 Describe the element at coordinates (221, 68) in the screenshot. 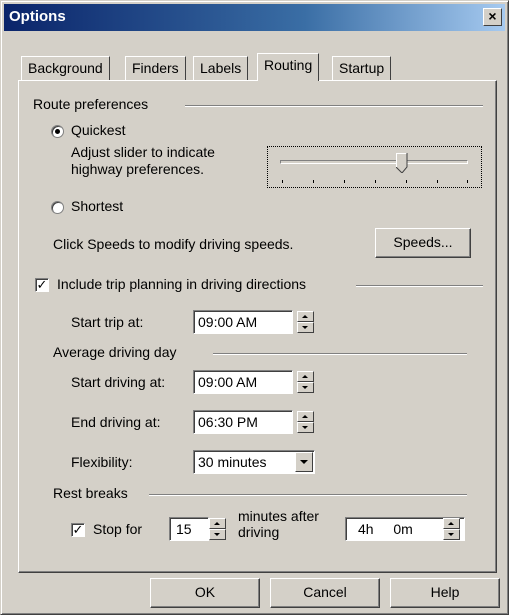

I see `tab-labels: Labels` at that location.